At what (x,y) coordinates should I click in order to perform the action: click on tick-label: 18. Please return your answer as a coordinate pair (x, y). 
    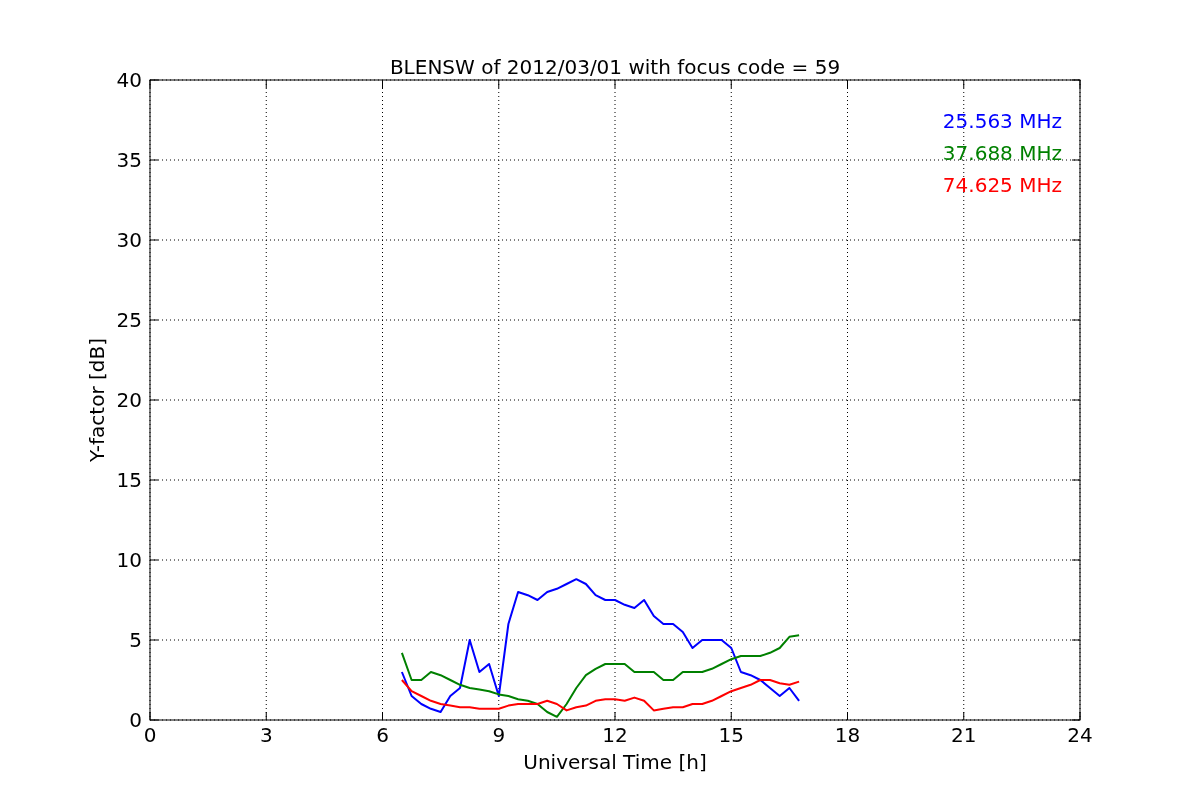
    Looking at the image, I should click on (847, 735).